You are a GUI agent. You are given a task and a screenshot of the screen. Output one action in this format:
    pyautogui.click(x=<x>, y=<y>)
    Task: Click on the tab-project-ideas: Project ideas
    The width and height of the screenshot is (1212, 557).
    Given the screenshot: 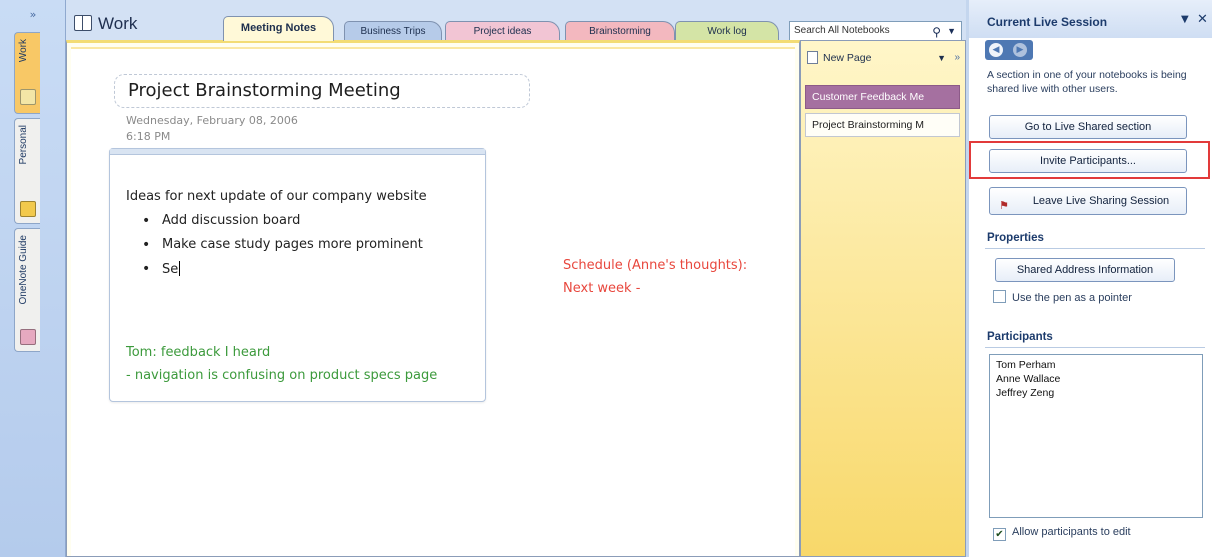 What is the action you would take?
    pyautogui.click(x=502, y=31)
    